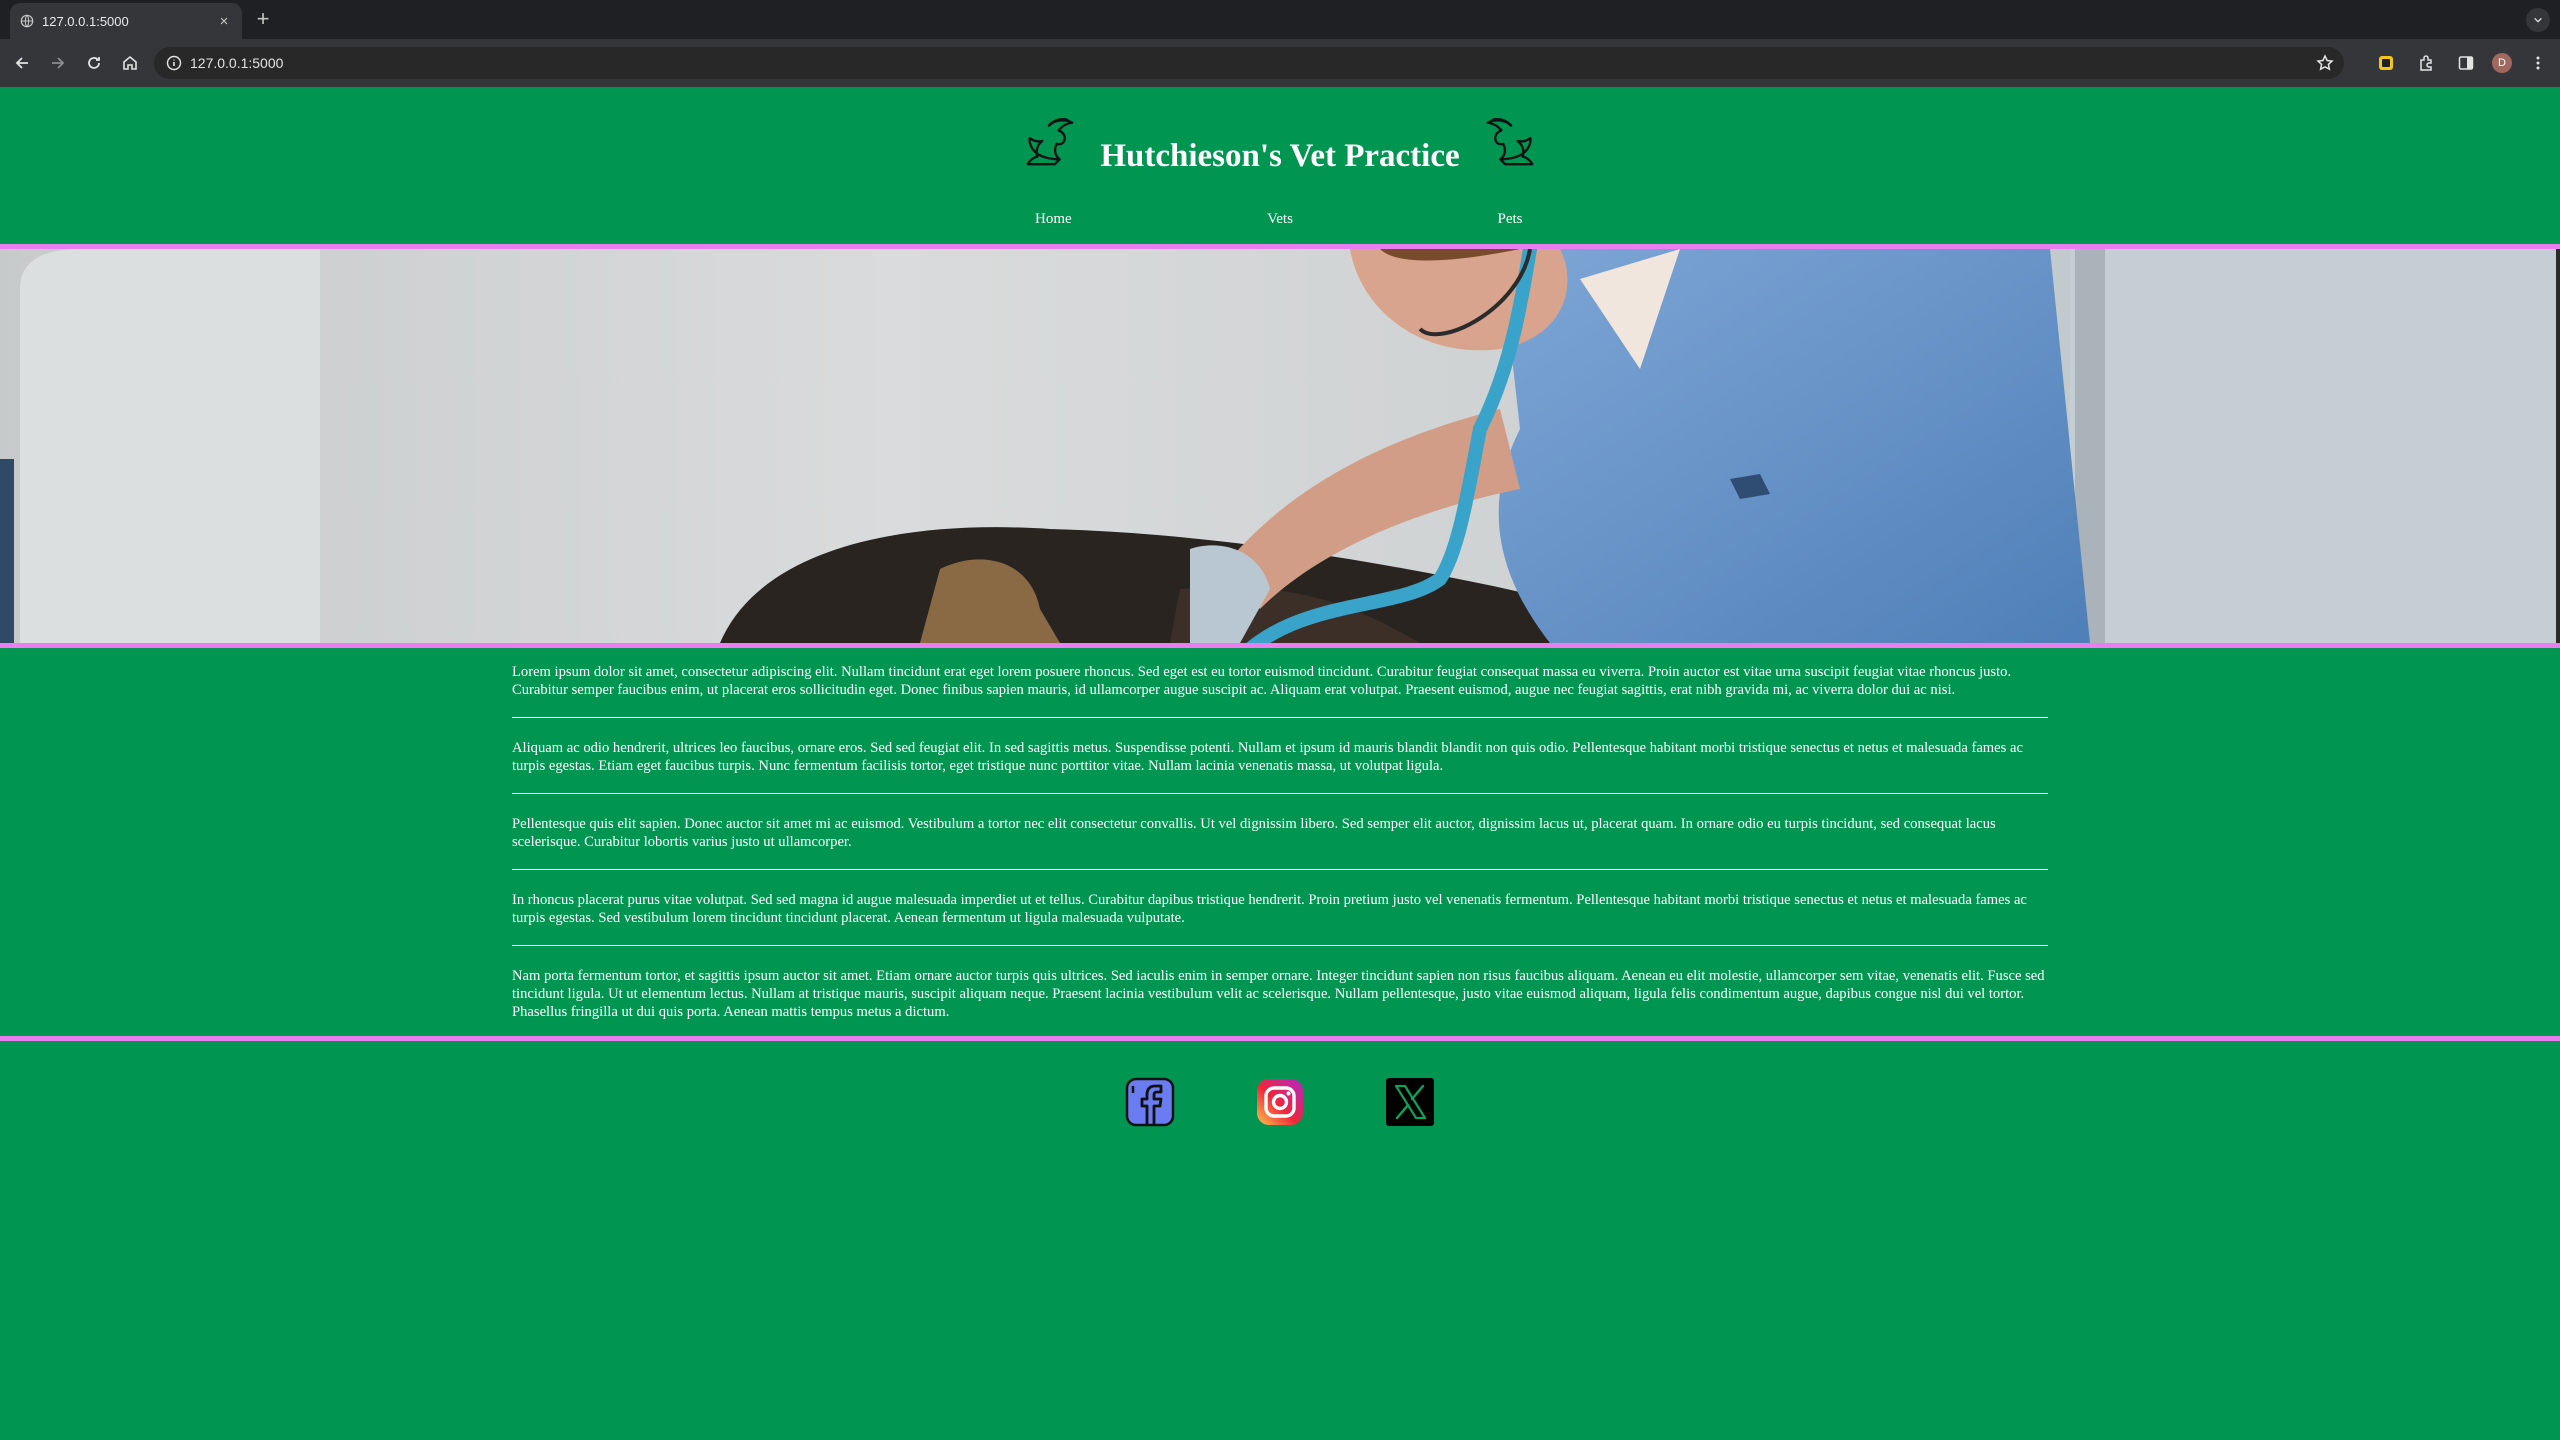 This screenshot has width=2560, height=1440. What do you see at coordinates (1280, 1102) in the screenshot?
I see `instagram-icon` at bounding box center [1280, 1102].